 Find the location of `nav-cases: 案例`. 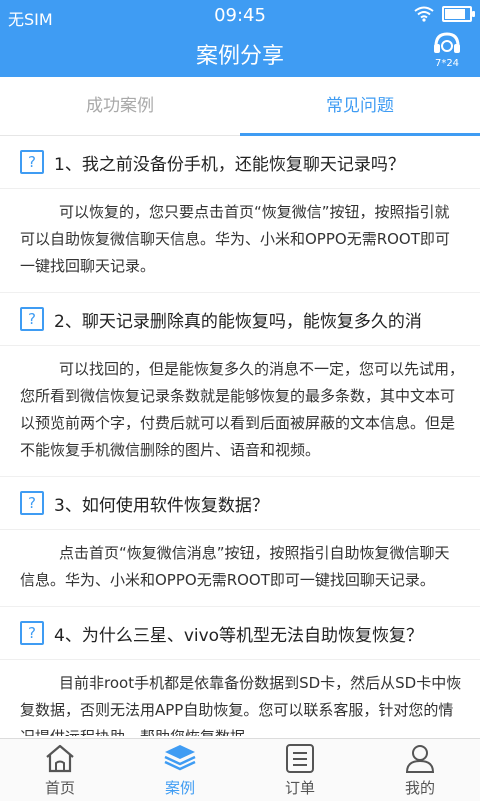

nav-cases: 案例 is located at coordinates (180, 770).